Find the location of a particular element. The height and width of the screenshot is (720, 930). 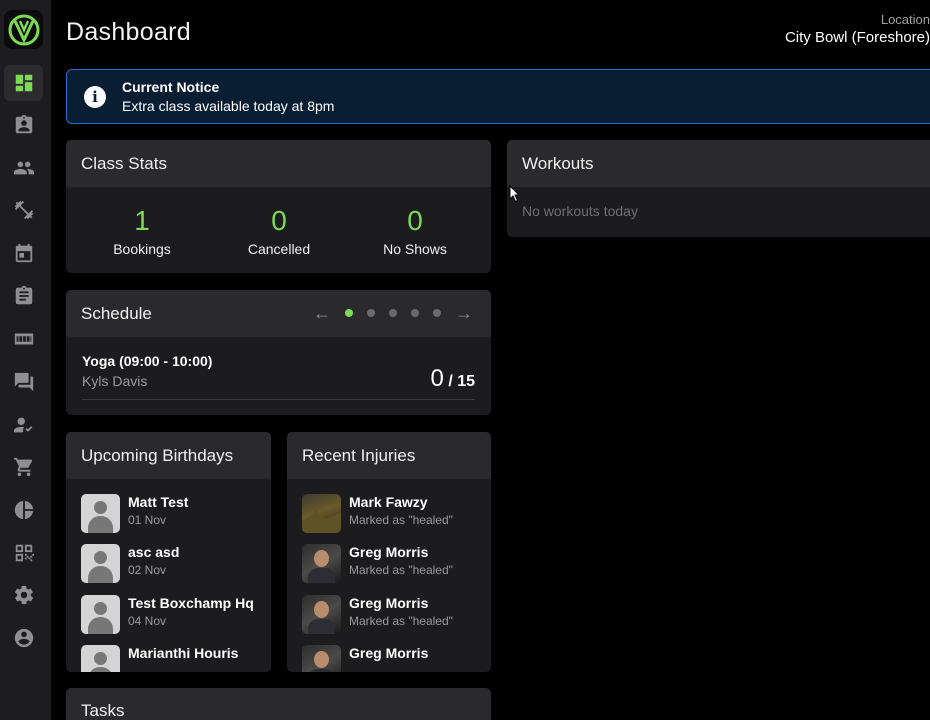

sidebar-item-profile is located at coordinates (23, 638).